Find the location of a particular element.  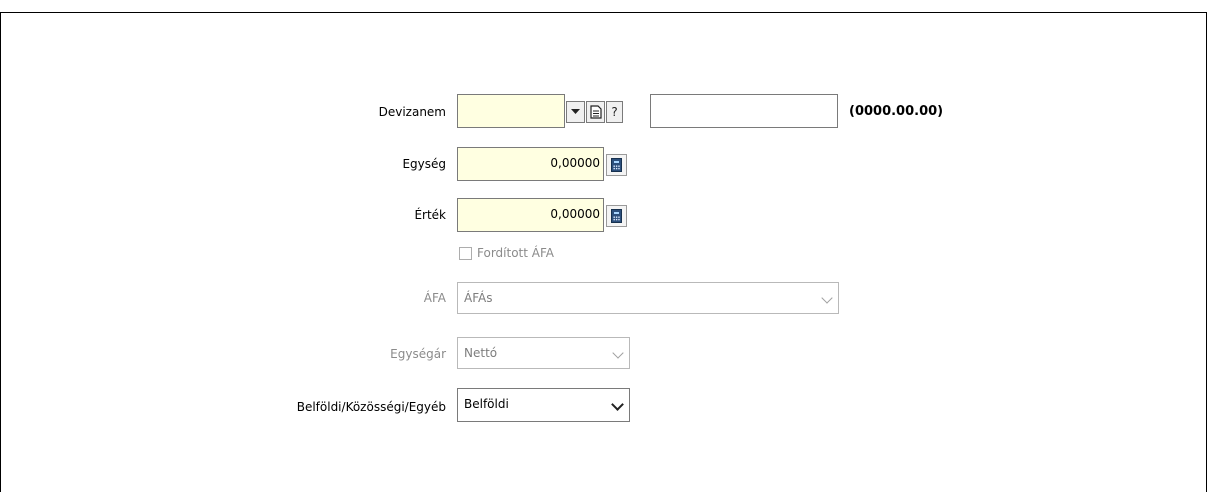

egyseg-calculator-button is located at coordinates (616, 165).